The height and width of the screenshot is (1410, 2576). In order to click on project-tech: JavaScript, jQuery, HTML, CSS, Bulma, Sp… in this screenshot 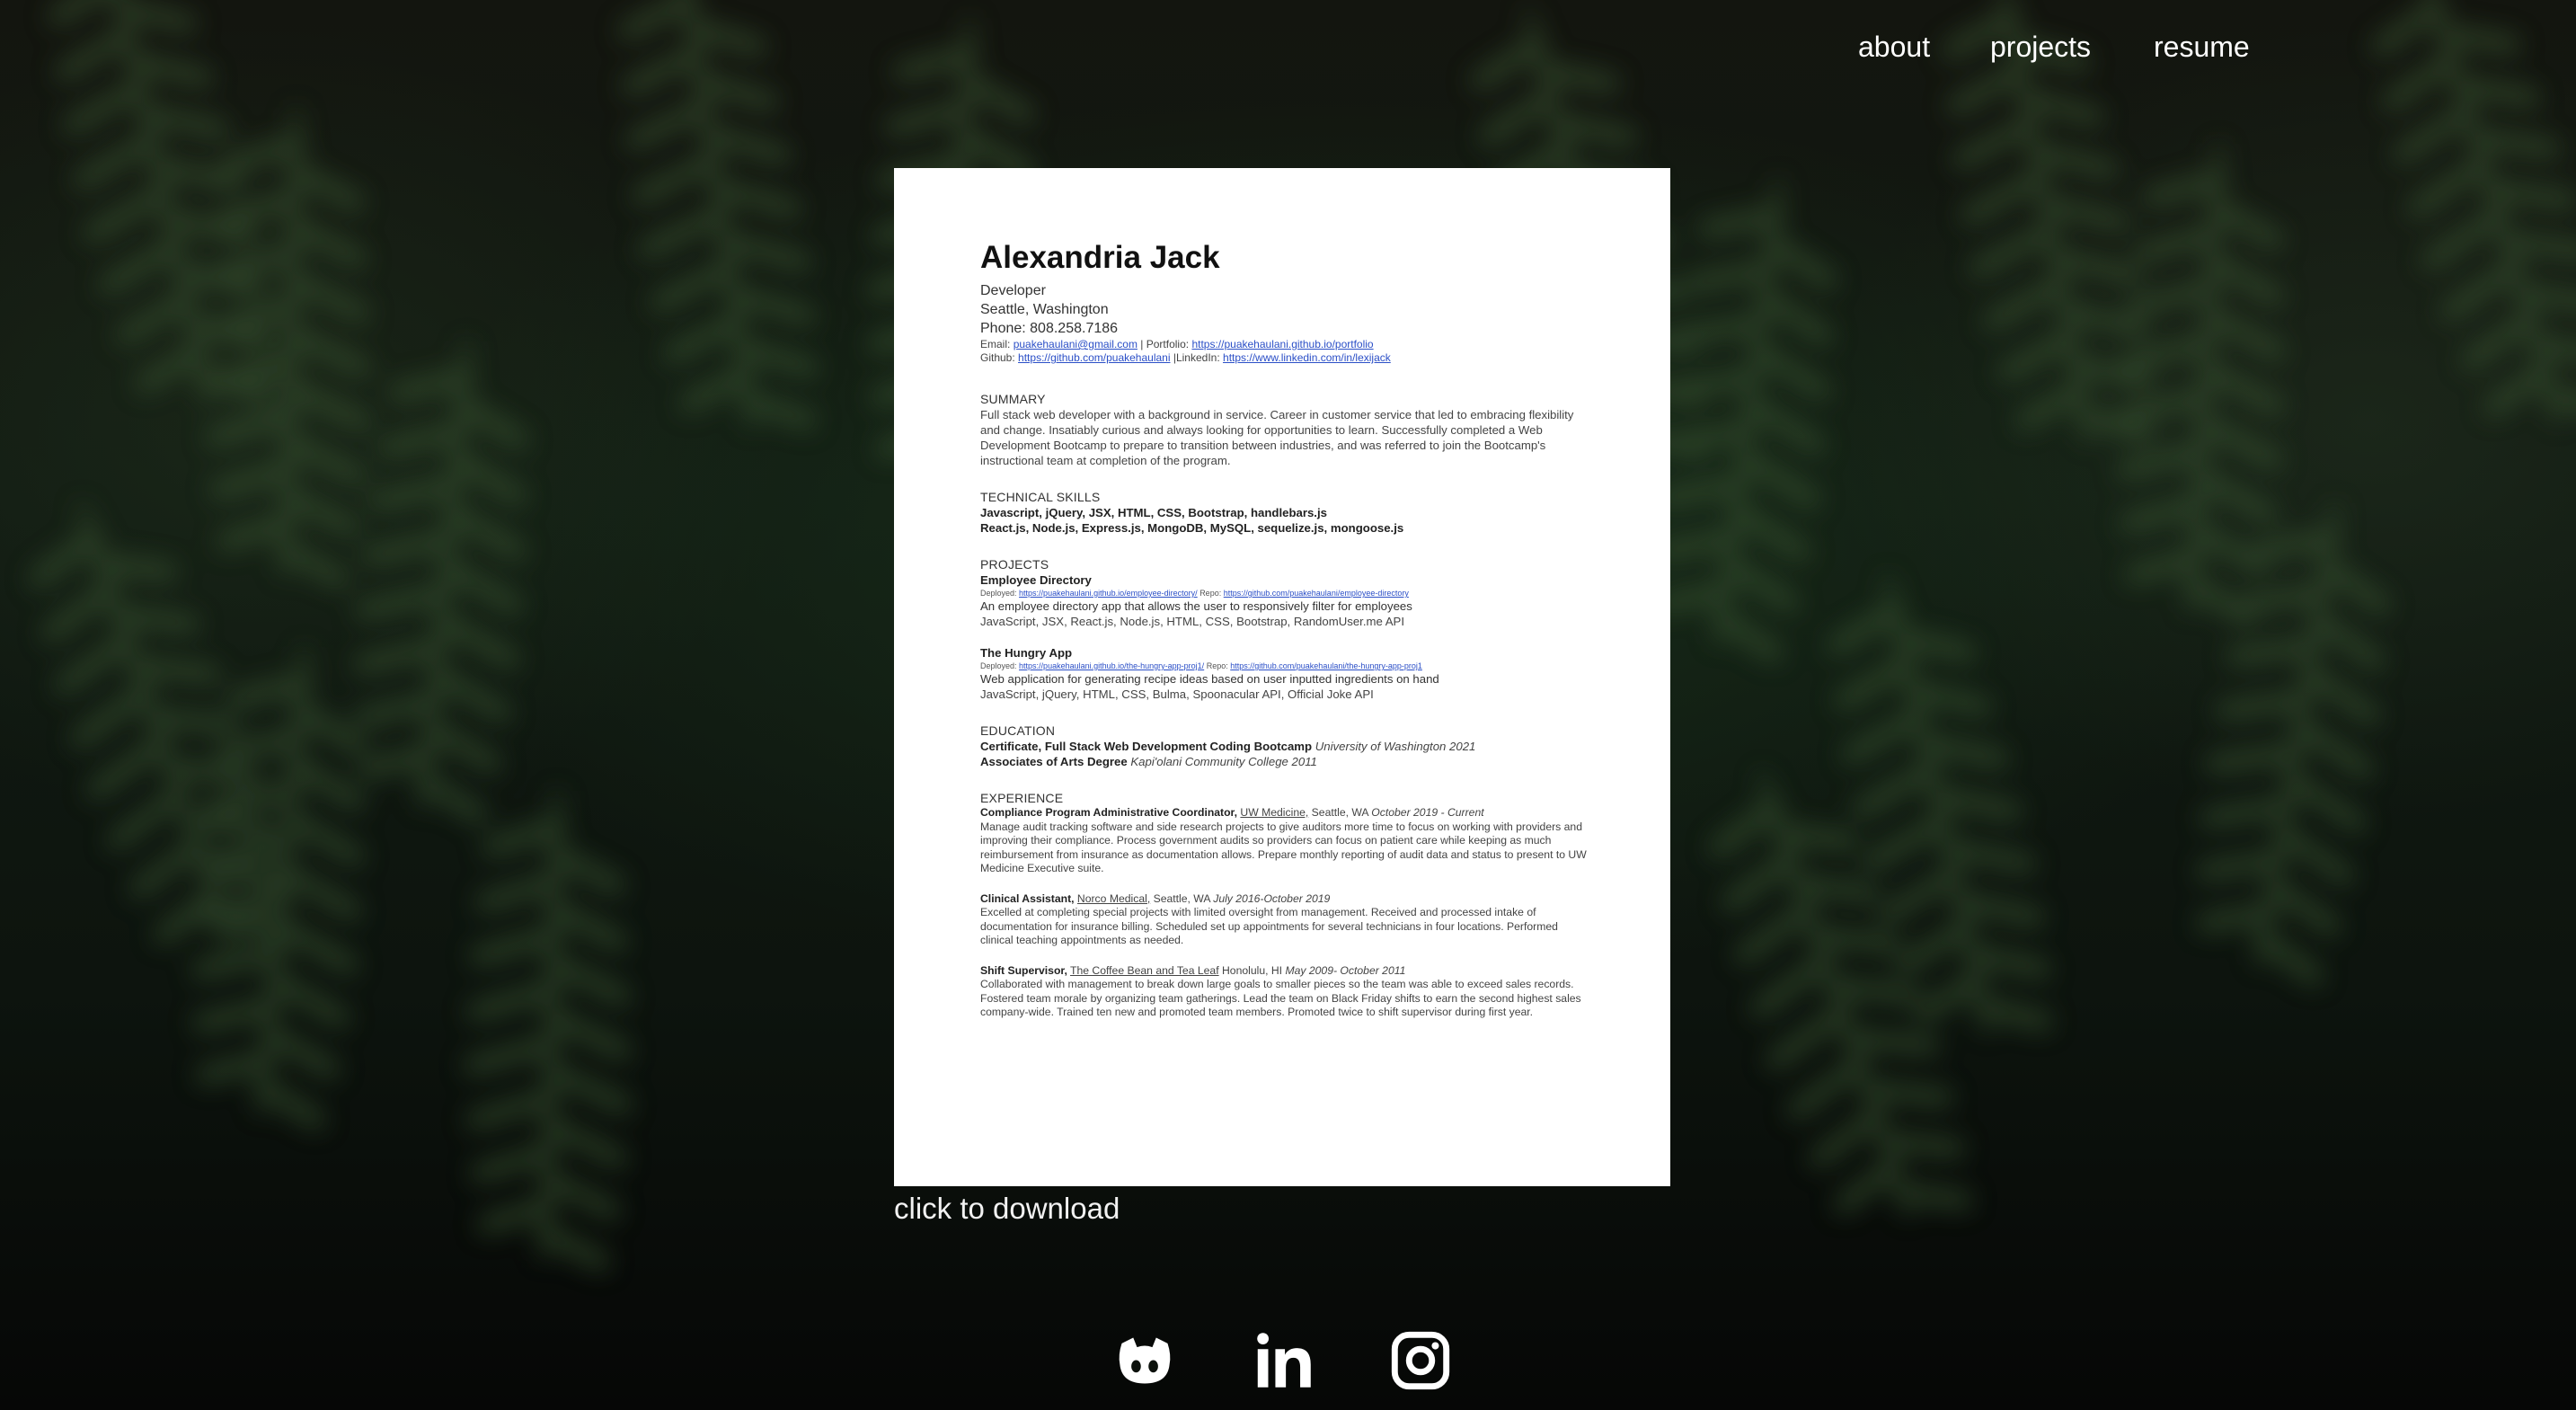, I will do `click(1177, 694)`.